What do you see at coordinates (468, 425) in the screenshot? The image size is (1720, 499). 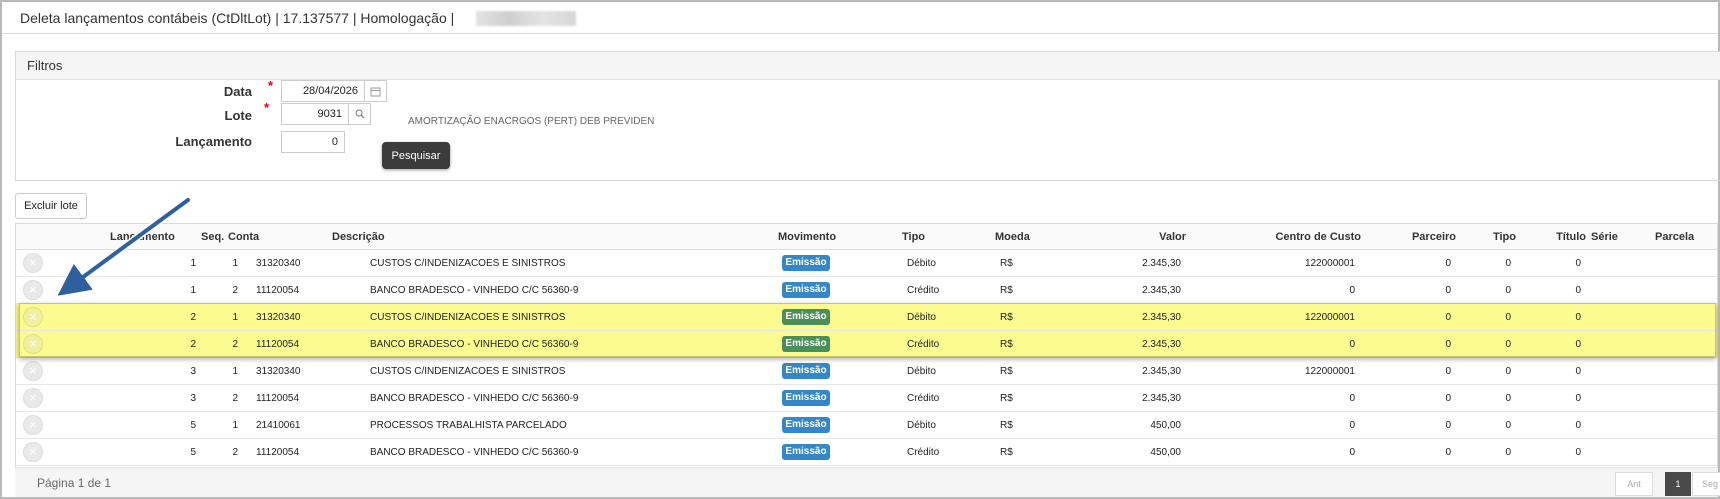 I see `cell-descricao: PROCESSOS TRABALHISTA PARCELADO` at bounding box center [468, 425].